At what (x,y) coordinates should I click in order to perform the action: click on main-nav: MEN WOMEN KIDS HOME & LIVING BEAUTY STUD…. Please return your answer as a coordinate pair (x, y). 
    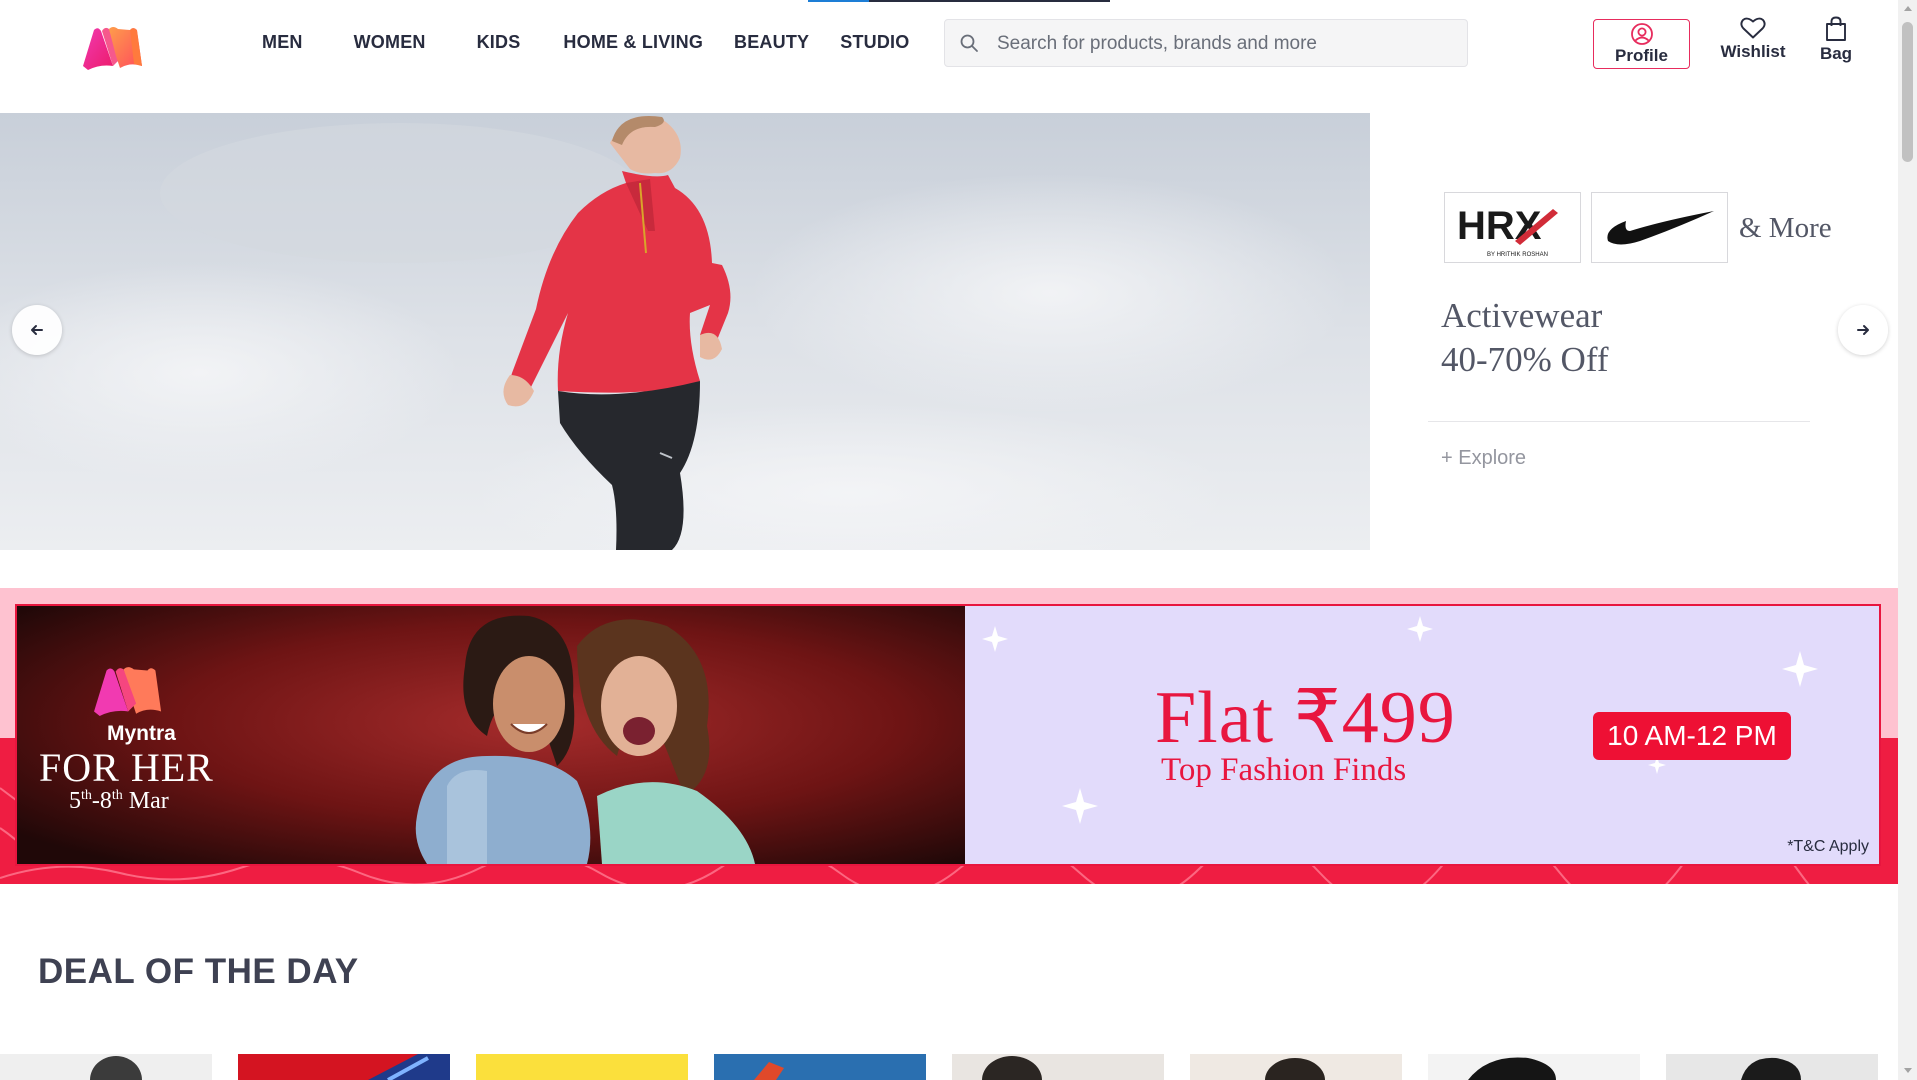
    Looking at the image, I should click on (585, 42).